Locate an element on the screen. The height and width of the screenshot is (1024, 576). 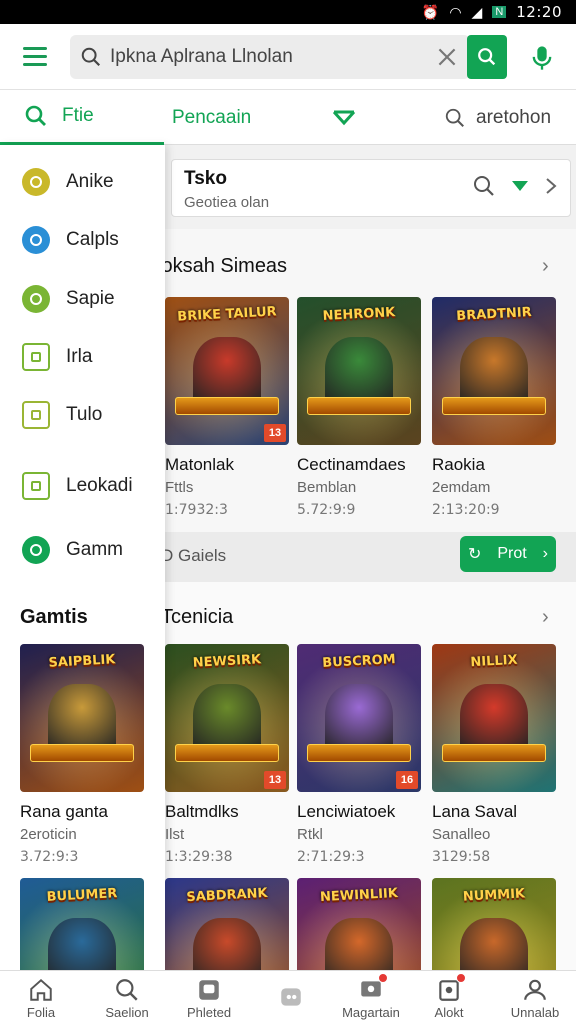
tab-search: aretohon is located at coordinates (497, 117).